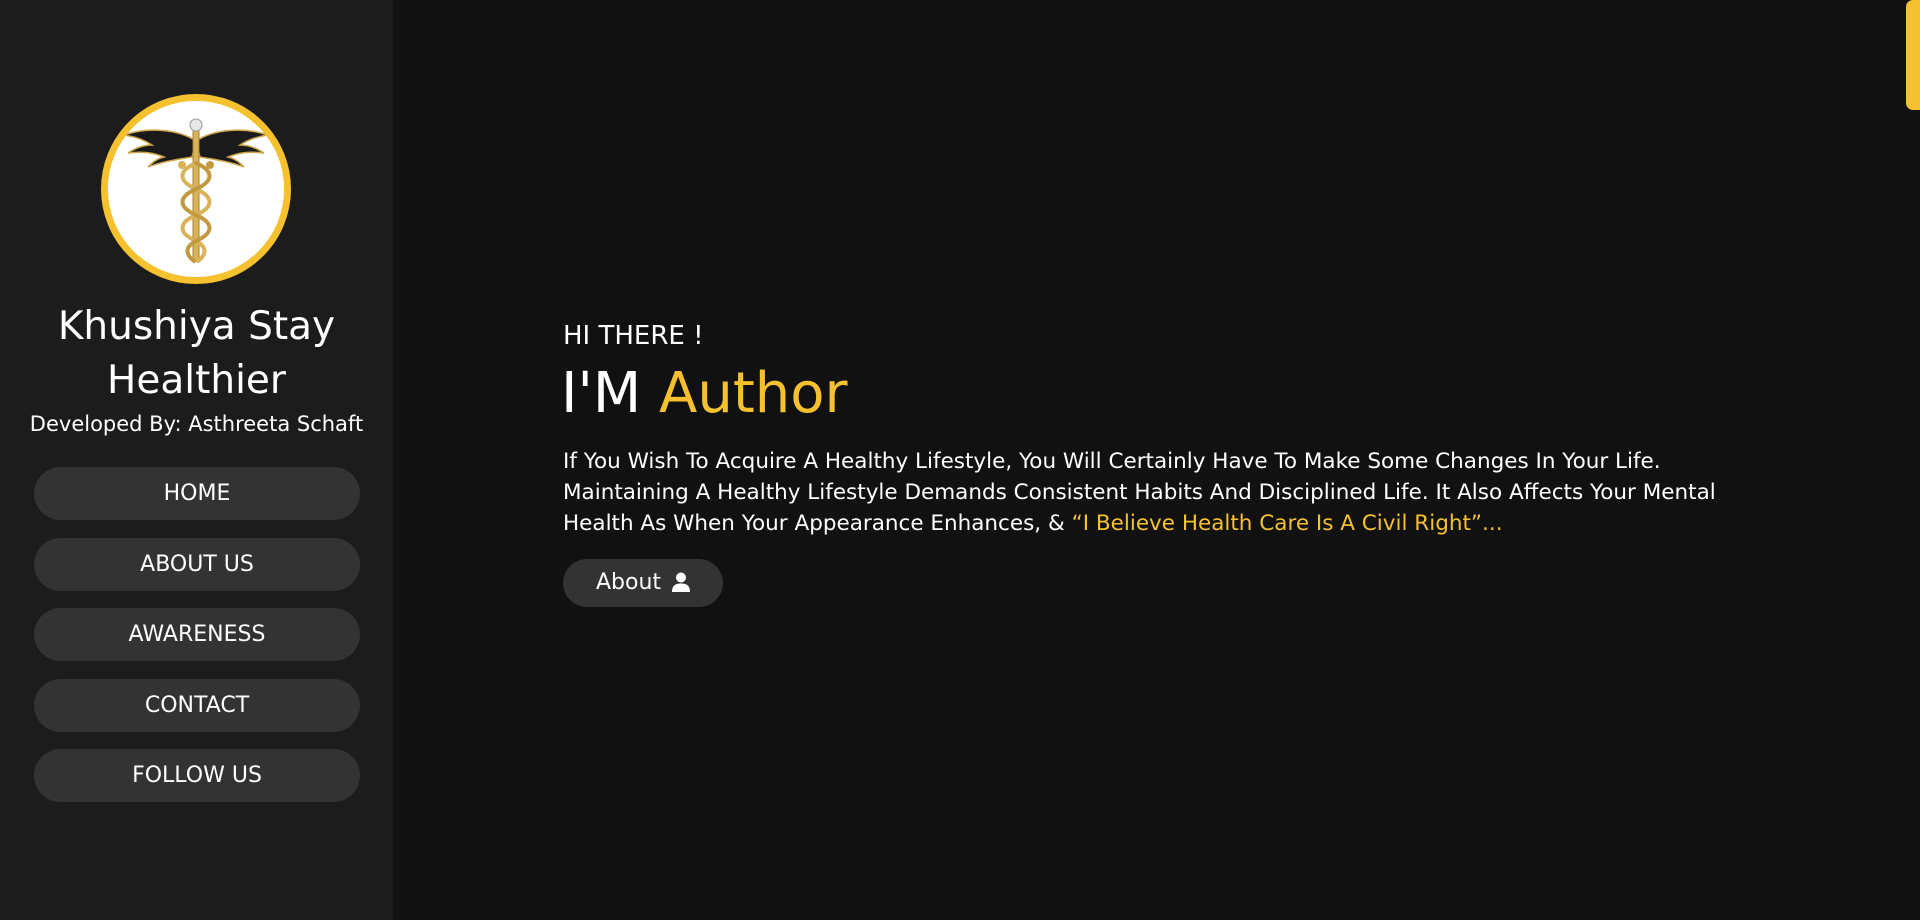  What do you see at coordinates (196, 424) in the screenshot?
I see `developer-credit: Developed By: Asthreeta Schaft` at bounding box center [196, 424].